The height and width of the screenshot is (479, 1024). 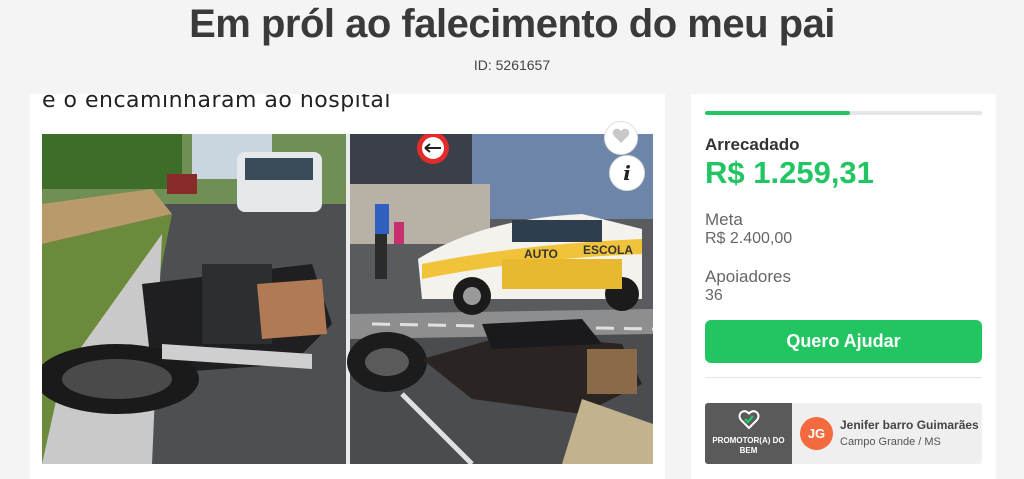 I want to click on favorite-button, so click(x=621, y=138).